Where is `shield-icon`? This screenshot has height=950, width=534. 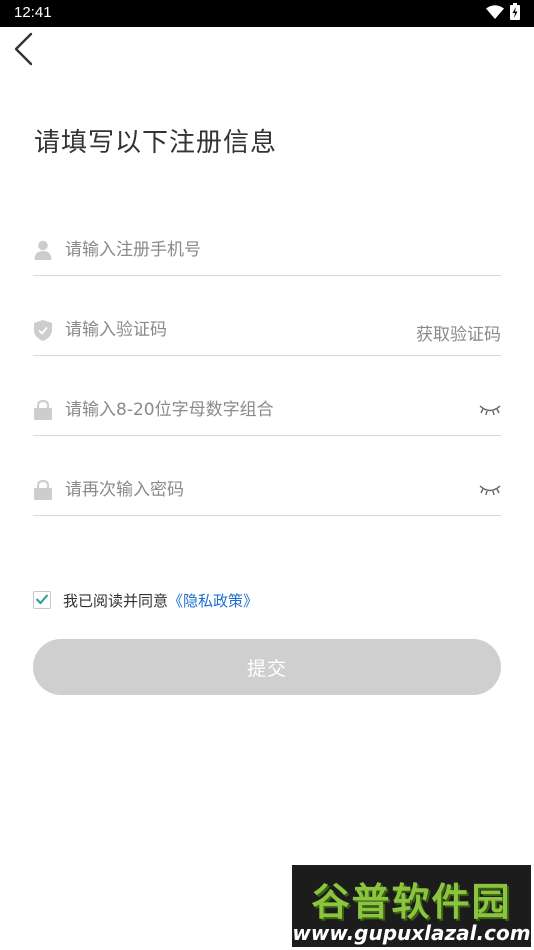 shield-icon is located at coordinates (43, 330).